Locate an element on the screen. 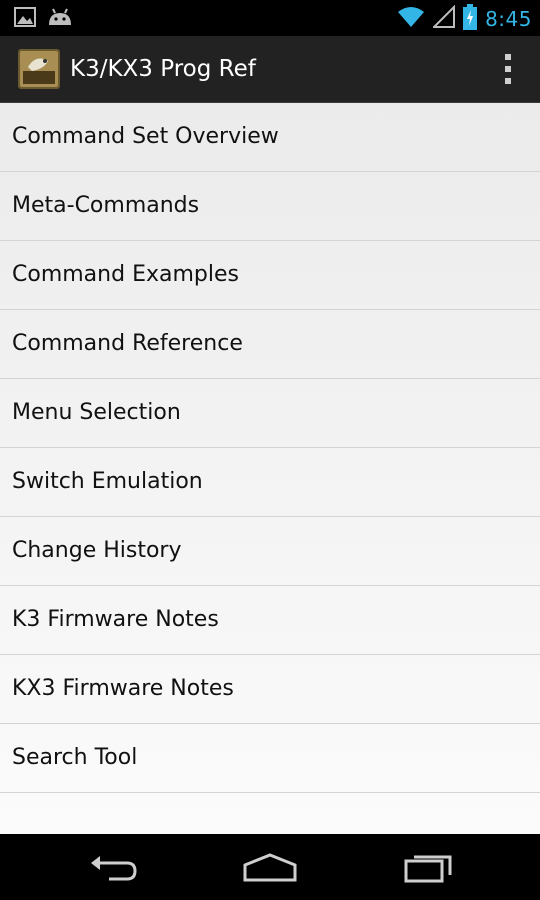 The height and width of the screenshot is (900, 540). wifi-icon is located at coordinates (411, 19).